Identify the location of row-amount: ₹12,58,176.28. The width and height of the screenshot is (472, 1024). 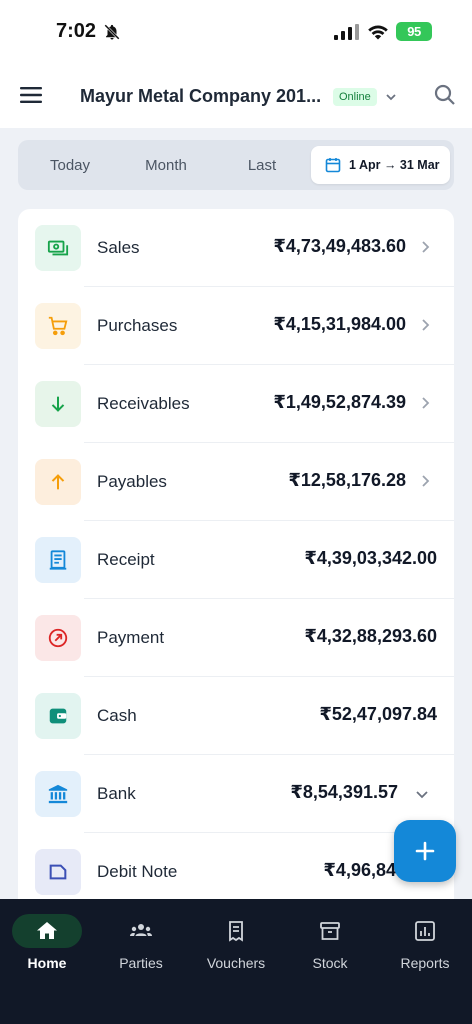
(347, 480).